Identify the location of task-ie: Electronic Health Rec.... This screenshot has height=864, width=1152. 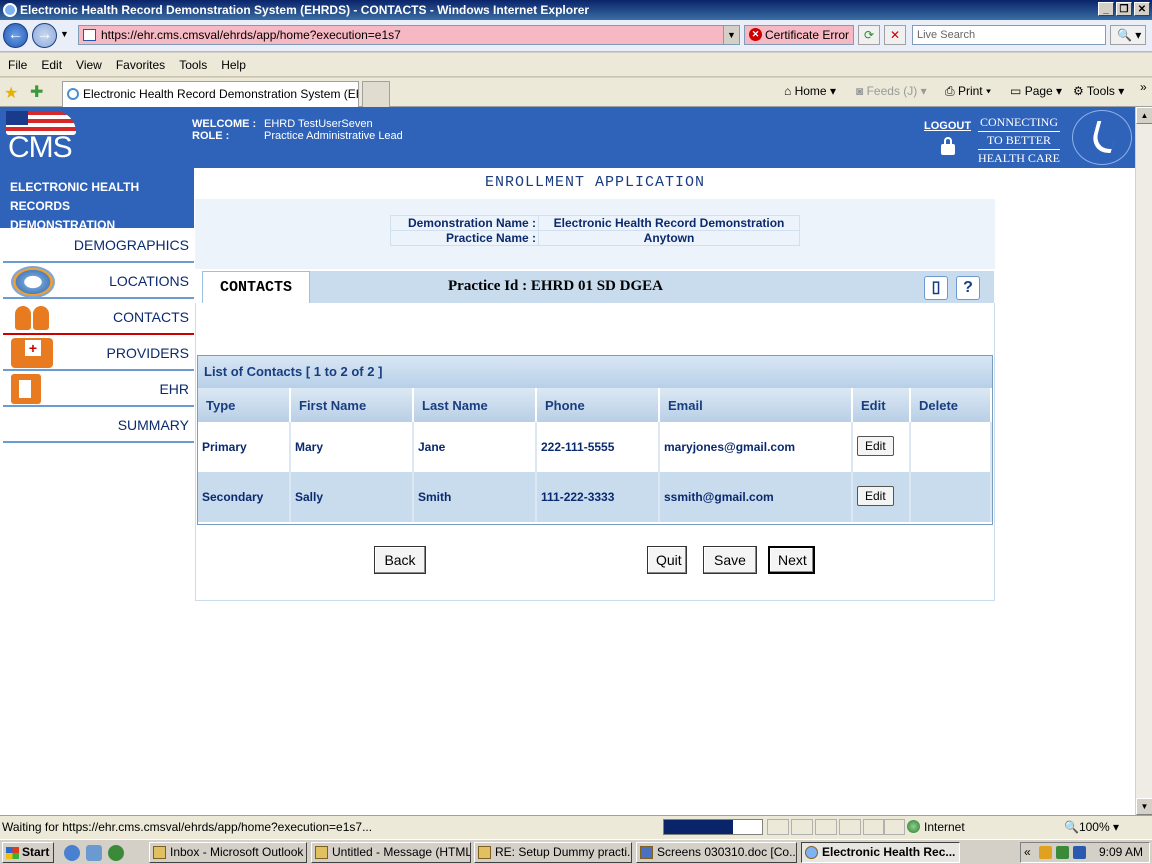
(880, 852).